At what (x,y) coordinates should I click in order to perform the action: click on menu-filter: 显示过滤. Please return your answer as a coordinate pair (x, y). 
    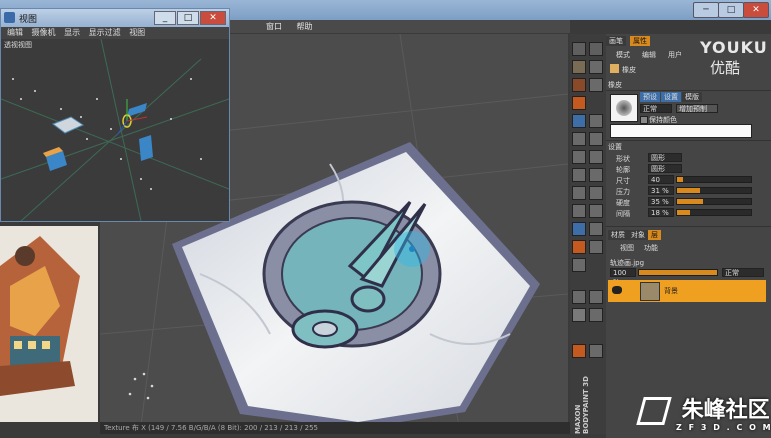
    Looking at the image, I should click on (105, 32).